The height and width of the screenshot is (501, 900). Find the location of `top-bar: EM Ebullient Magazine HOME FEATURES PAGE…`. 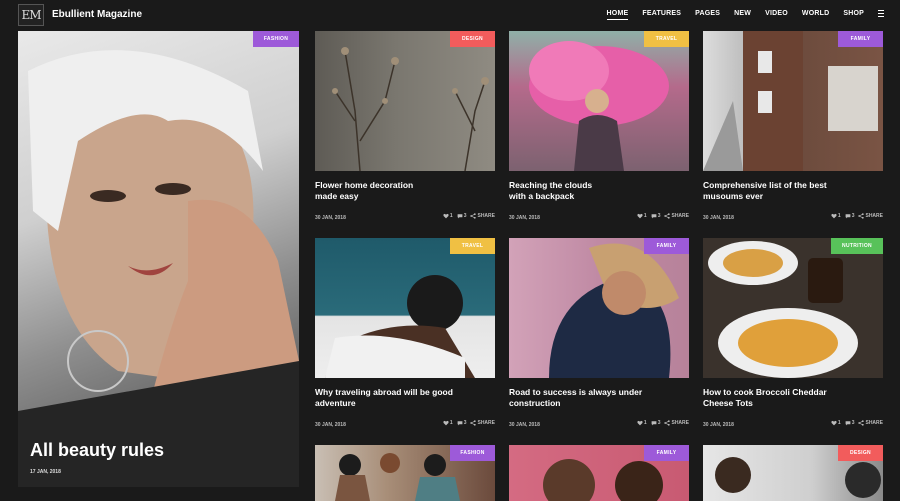

top-bar: EM Ebullient Magazine HOME FEATURES PAGE… is located at coordinates (450, 15).